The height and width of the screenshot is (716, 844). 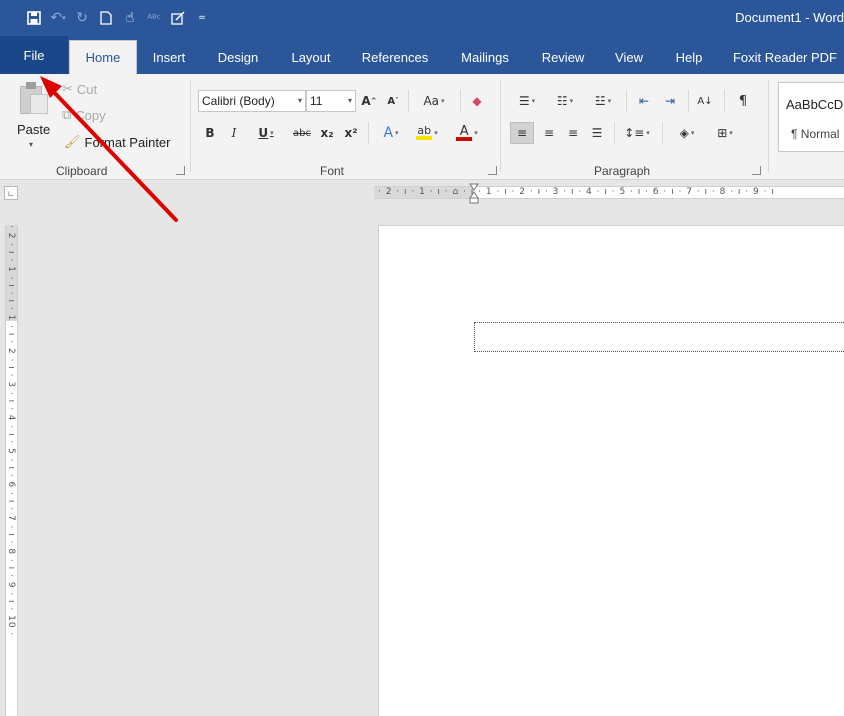 What do you see at coordinates (464, 138) in the screenshot?
I see `font-color-swatch` at bounding box center [464, 138].